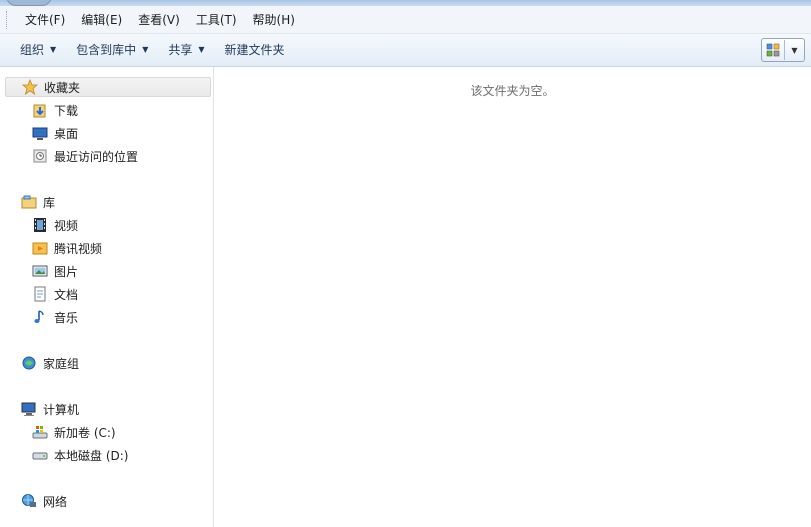 Image resolution: width=811 pixels, height=527 pixels. Describe the element at coordinates (96, 156) in the screenshot. I see `nav-item-label: 最近访问的位置` at that location.